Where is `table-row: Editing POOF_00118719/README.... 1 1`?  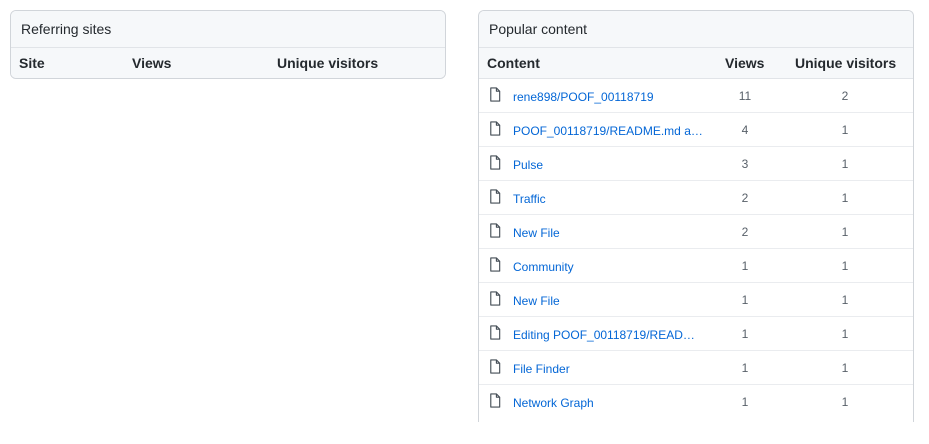
table-row: Editing POOF_00118719/README.... 1 1 is located at coordinates (696, 334).